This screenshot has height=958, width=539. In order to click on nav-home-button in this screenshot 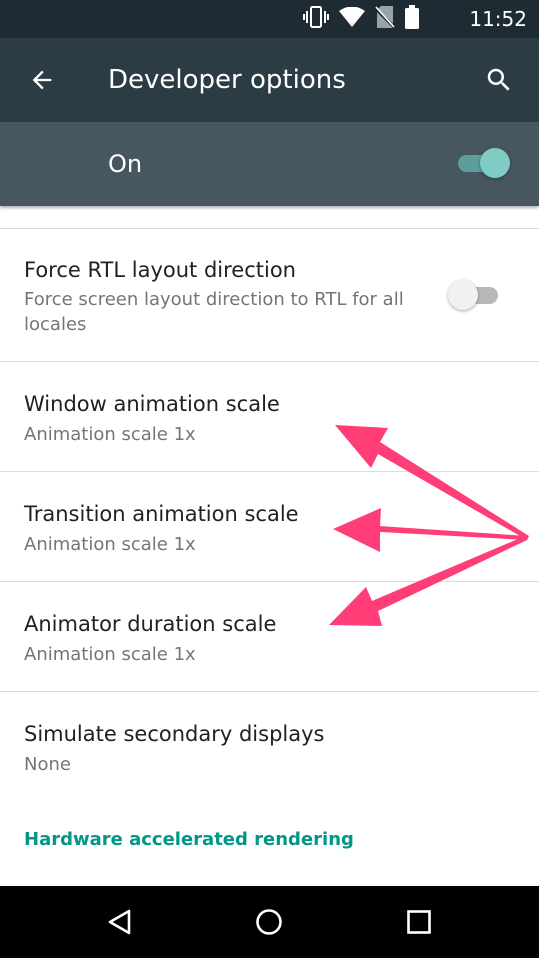, I will do `click(269, 922)`.